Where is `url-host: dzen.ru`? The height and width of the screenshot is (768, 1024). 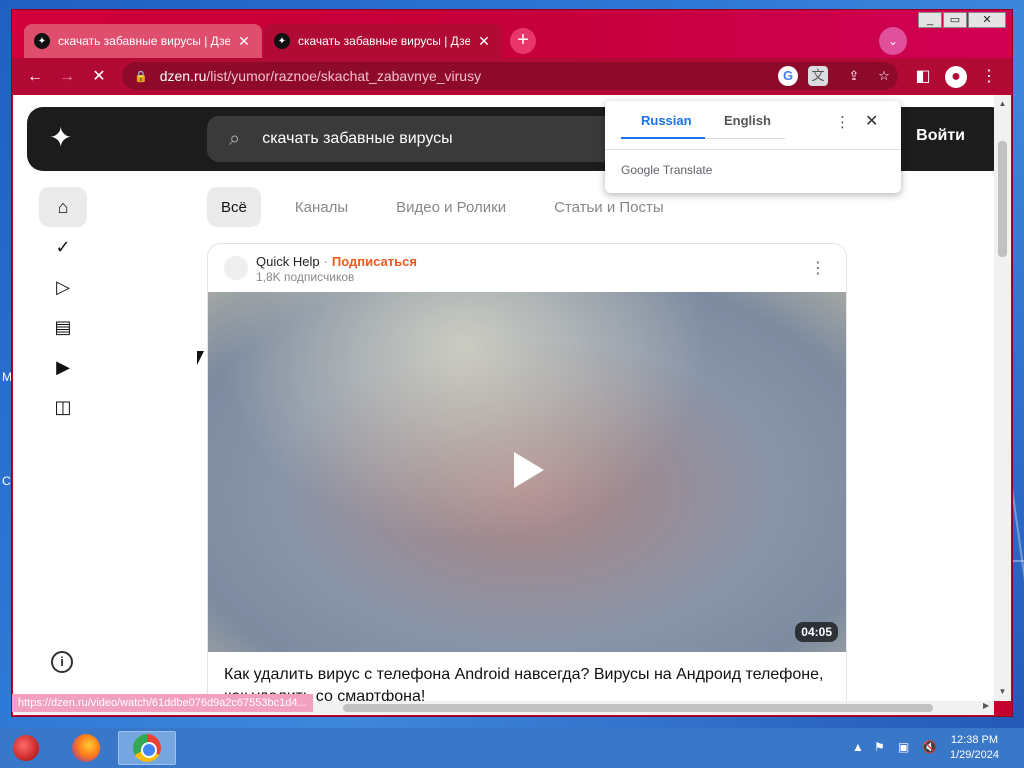
url-host: dzen.ru is located at coordinates (183, 76).